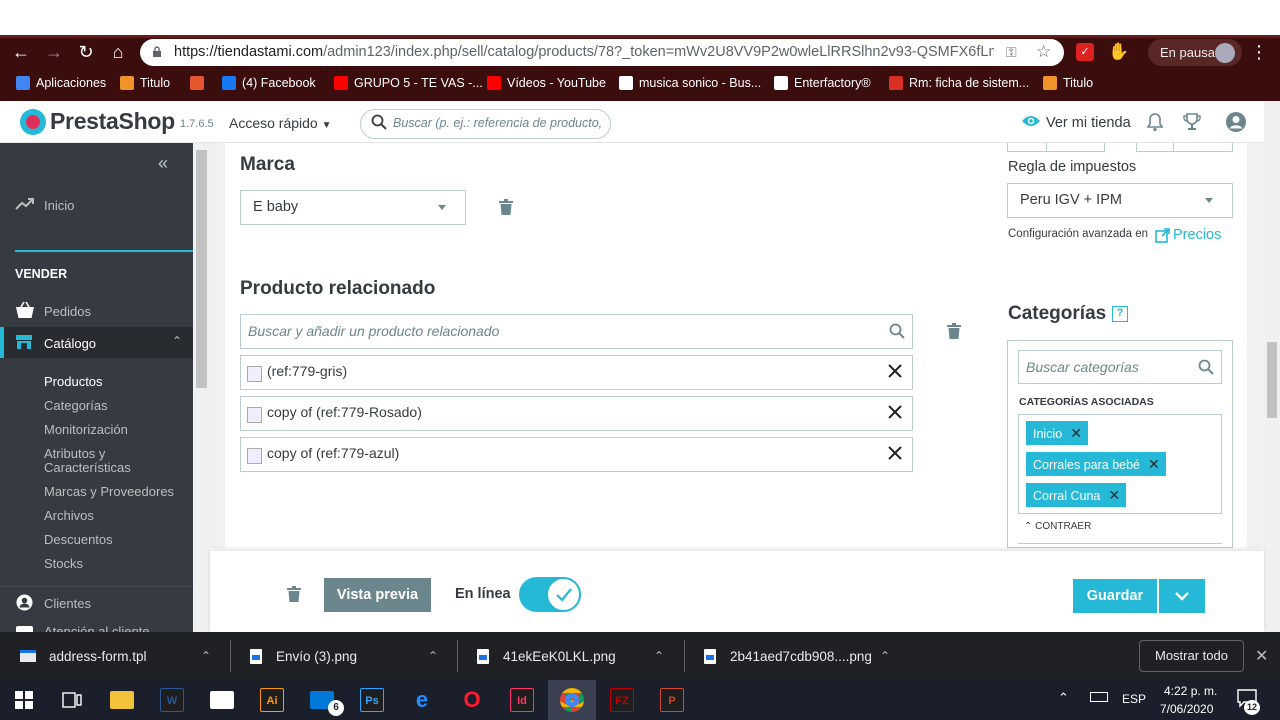 The height and width of the screenshot is (720, 1280). What do you see at coordinates (1191, 656) in the screenshot?
I see `show-all-downloads-button: Mostrar todo` at bounding box center [1191, 656].